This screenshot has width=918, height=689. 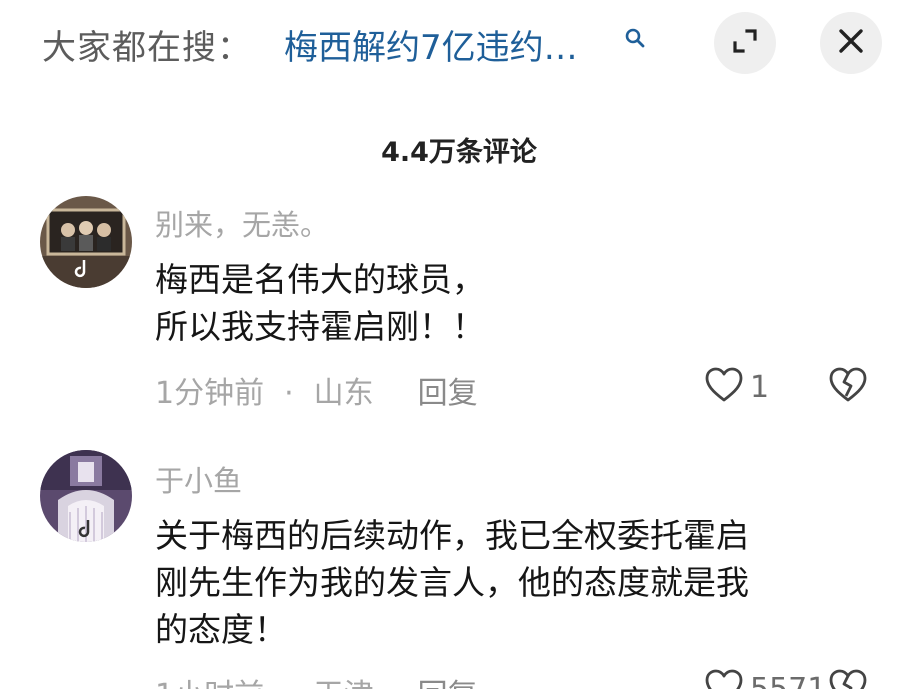 I want to click on comment-count-title: 4.4万条评论, so click(x=459, y=152).